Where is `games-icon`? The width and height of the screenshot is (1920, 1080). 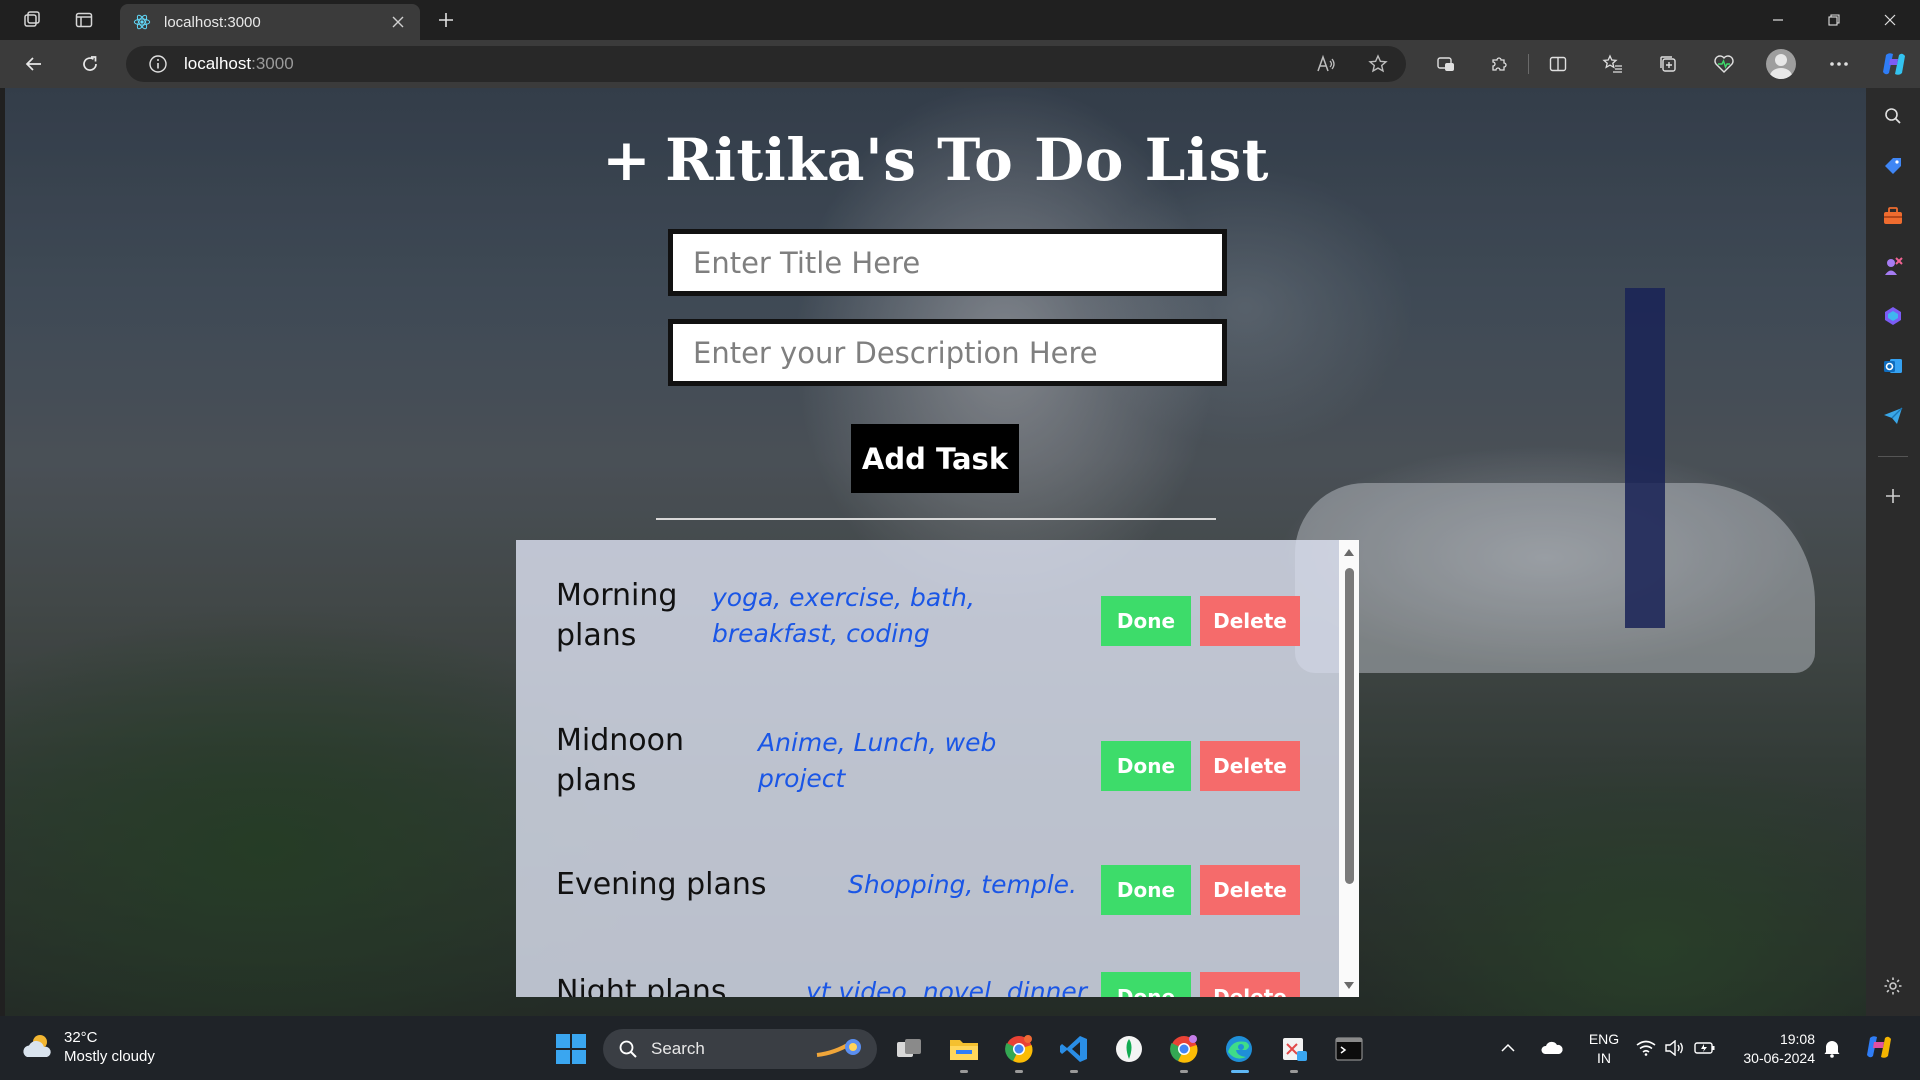 games-icon is located at coordinates (1893, 266).